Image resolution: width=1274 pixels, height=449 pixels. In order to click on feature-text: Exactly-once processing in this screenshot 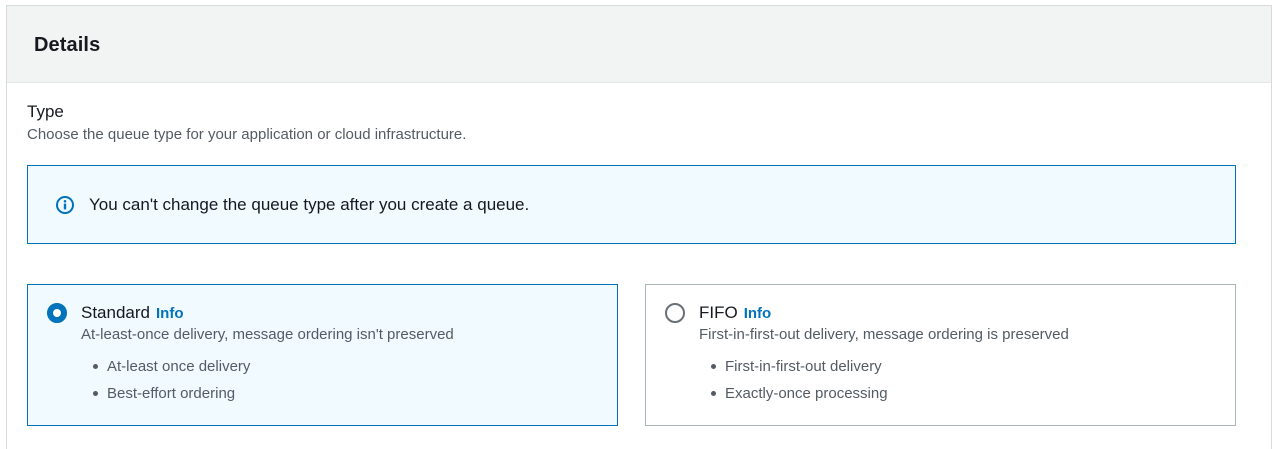, I will do `click(806, 393)`.